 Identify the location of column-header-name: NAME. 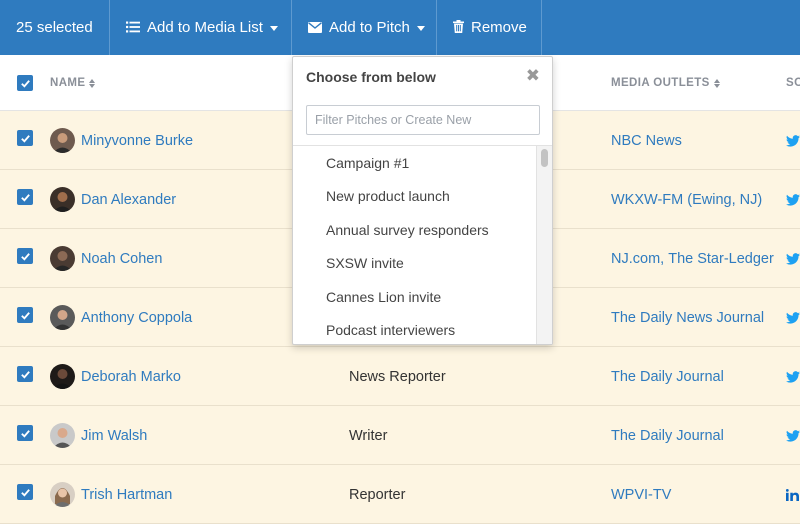
(73, 83).